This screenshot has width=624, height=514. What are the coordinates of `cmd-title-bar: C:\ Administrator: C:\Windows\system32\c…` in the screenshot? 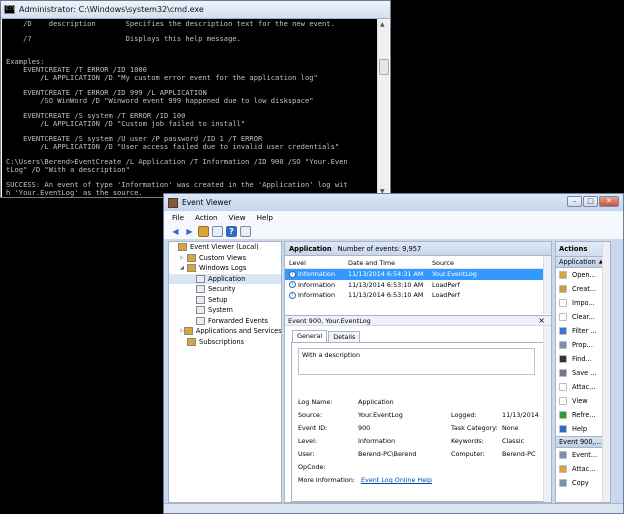 It's located at (195, 10).